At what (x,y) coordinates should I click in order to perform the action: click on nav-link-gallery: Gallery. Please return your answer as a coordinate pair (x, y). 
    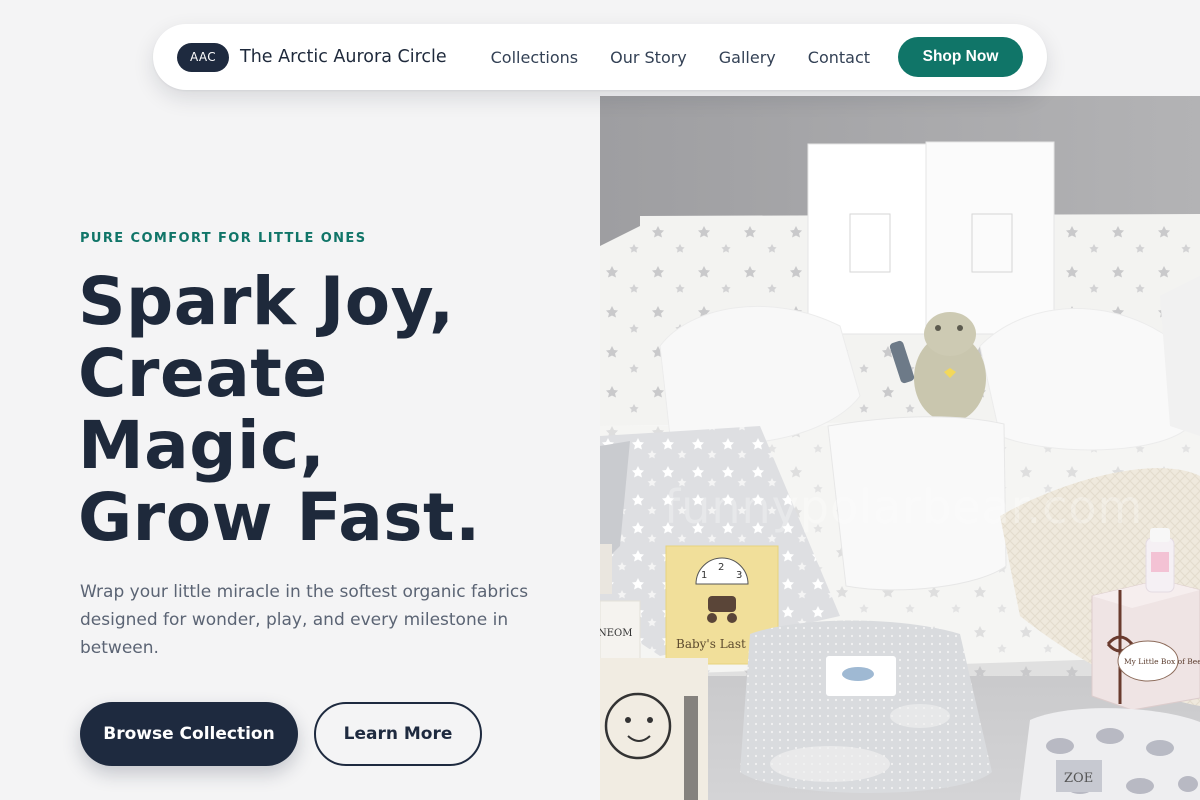
    Looking at the image, I should click on (747, 57).